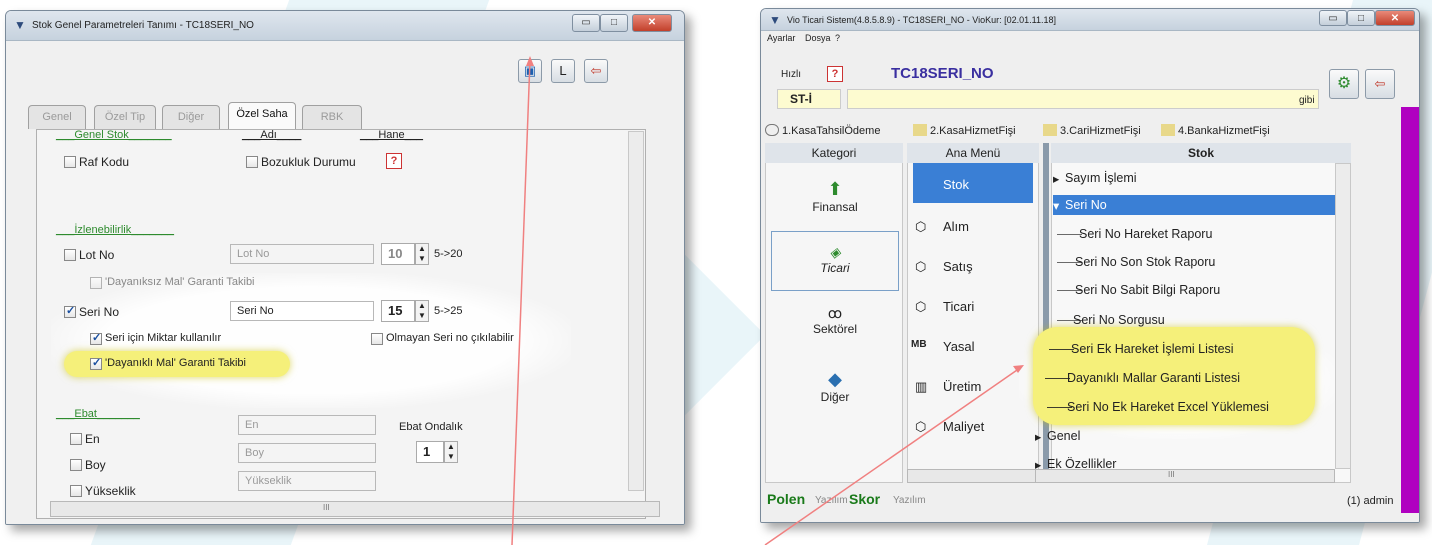 The width and height of the screenshot is (1432, 545). I want to click on shortcut-cari-hizmet: 3.CariHizmetFişi, so click(1092, 130).